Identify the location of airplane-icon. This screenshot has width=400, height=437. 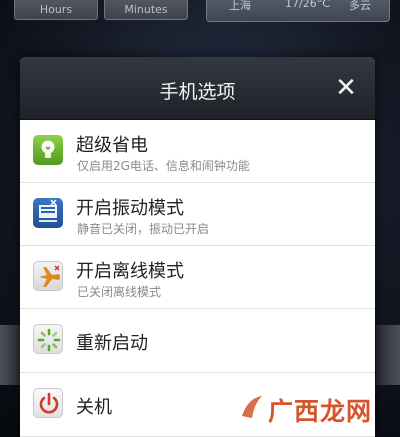
(48, 276).